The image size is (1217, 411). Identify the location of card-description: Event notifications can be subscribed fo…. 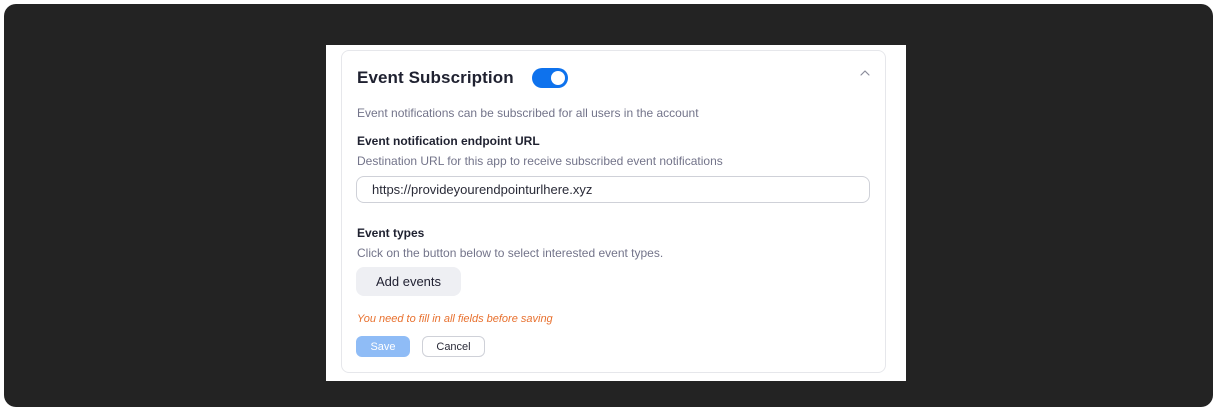
(528, 113).